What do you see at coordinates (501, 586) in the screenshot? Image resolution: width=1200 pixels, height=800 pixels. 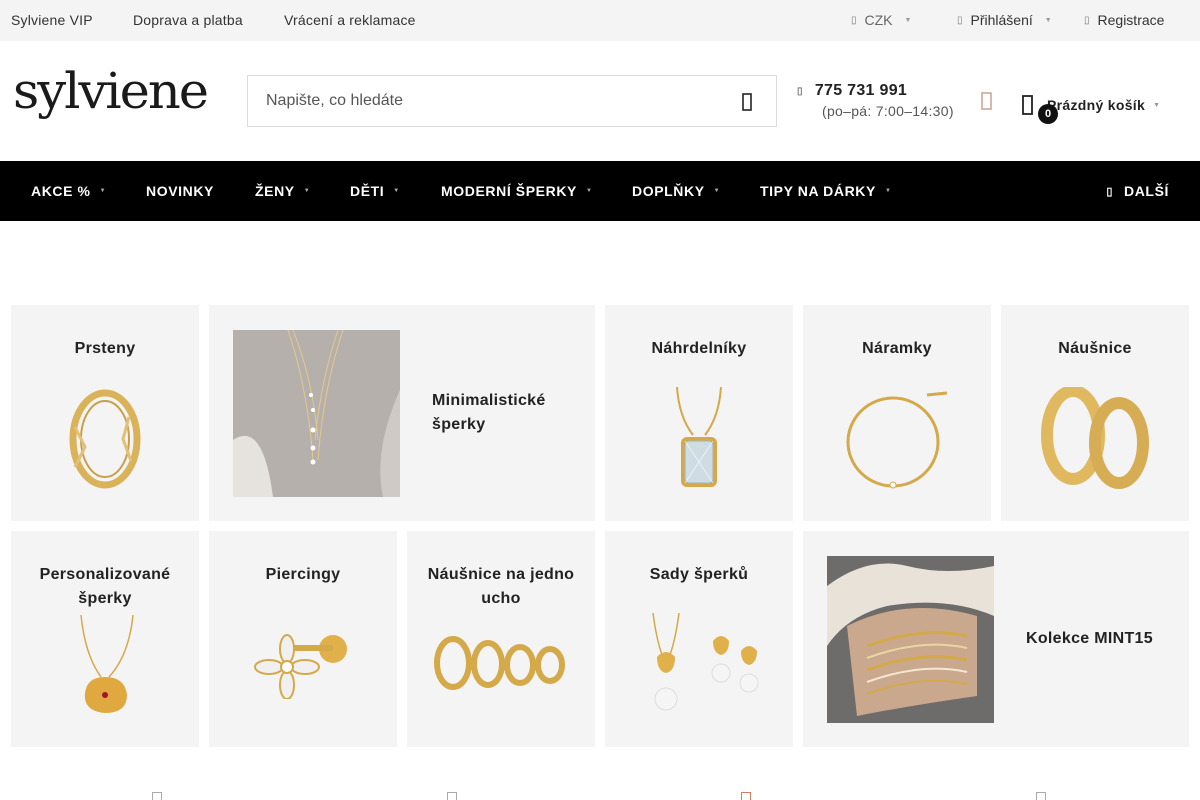 I see `category-name: Náušnice na jedno ucho` at bounding box center [501, 586].